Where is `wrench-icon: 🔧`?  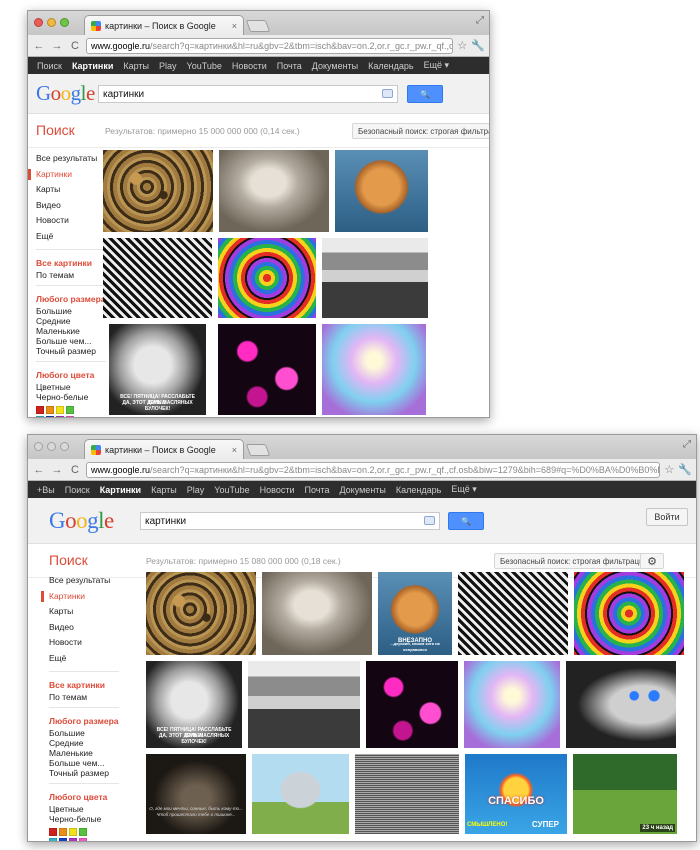
wrench-icon: 🔧 is located at coordinates (685, 469).